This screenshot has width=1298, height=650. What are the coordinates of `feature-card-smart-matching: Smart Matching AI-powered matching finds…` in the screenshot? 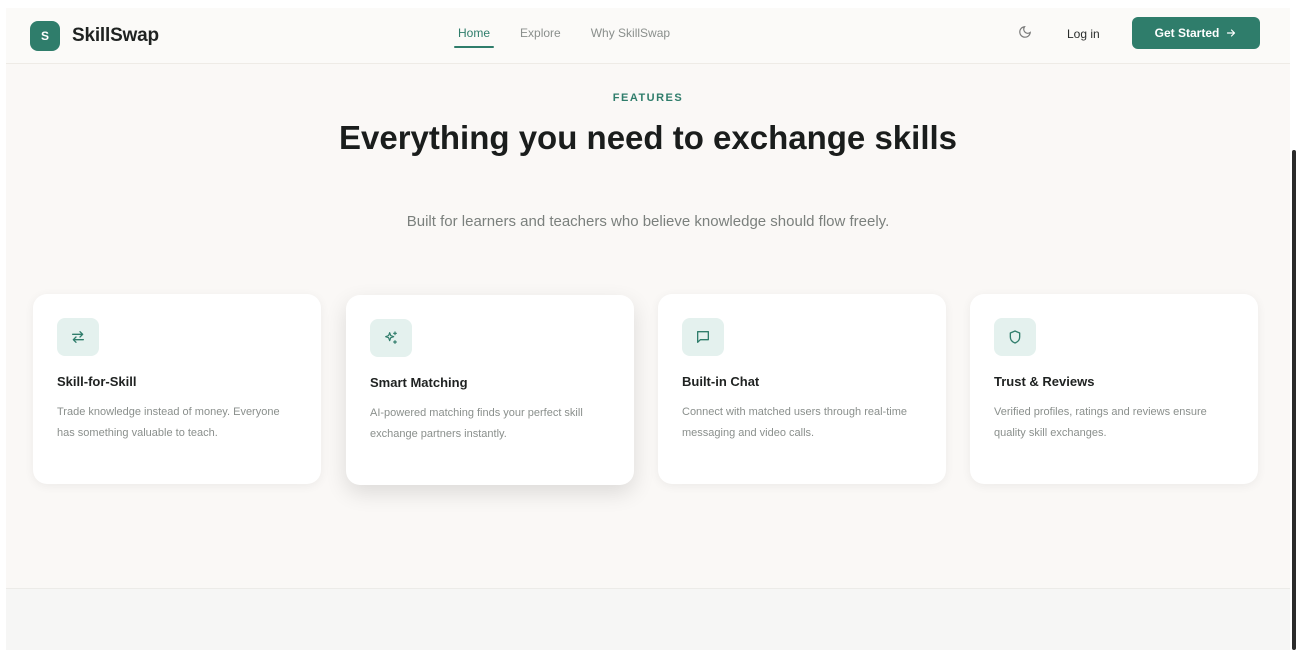 It's located at (490, 390).